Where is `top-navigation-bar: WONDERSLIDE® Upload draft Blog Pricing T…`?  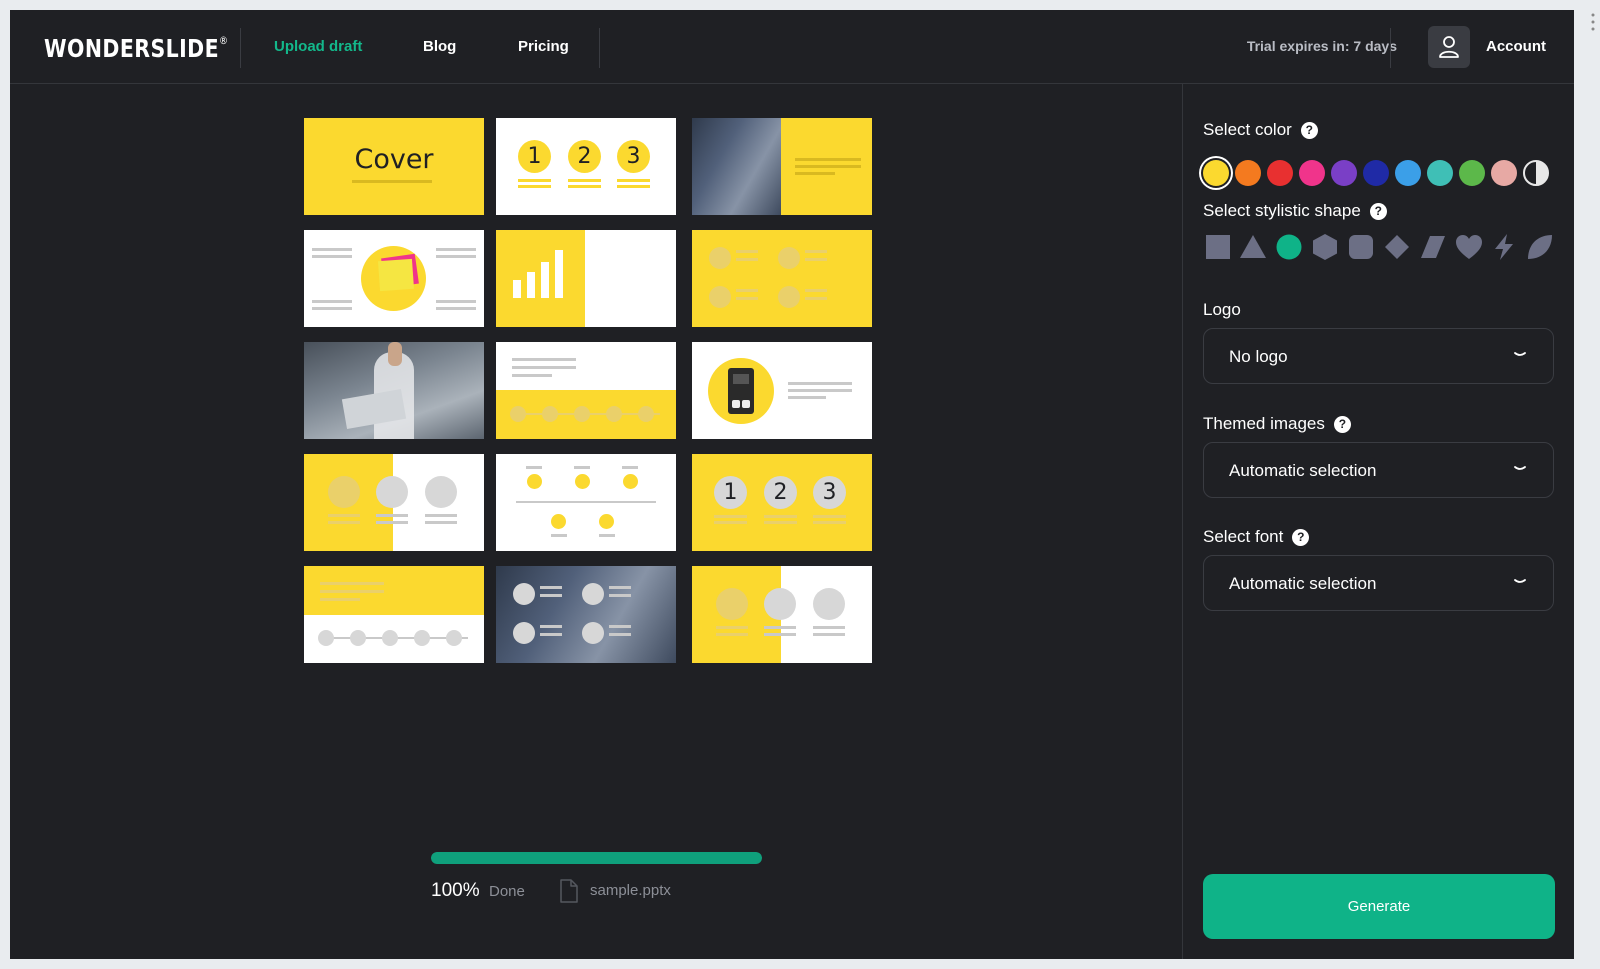 top-navigation-bar: WONDERSLIDE® Upload draft Blog Pricing T… is located at coordinates (792, 47).